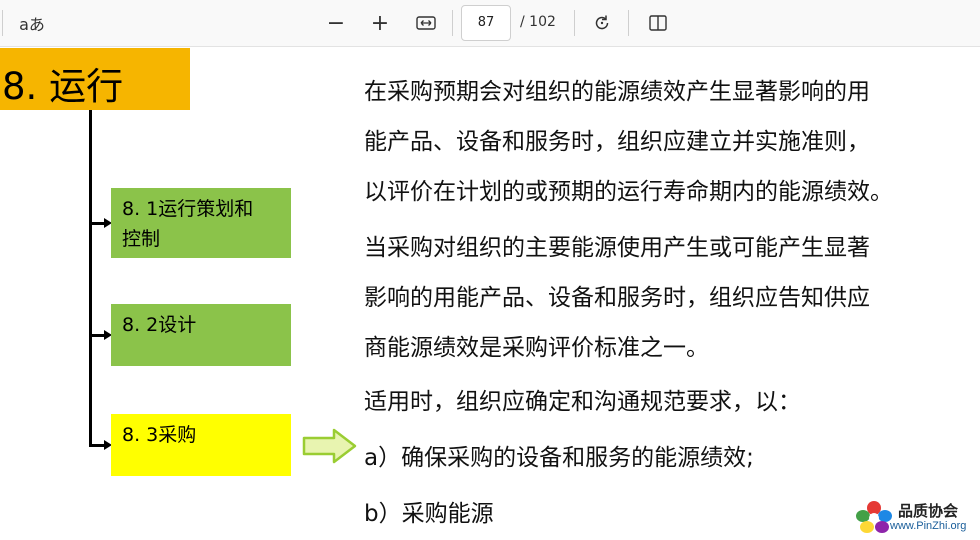 The width and height of the screenshot is (980, 540). I want to click on logo-flower-icon, so click(874, 517).